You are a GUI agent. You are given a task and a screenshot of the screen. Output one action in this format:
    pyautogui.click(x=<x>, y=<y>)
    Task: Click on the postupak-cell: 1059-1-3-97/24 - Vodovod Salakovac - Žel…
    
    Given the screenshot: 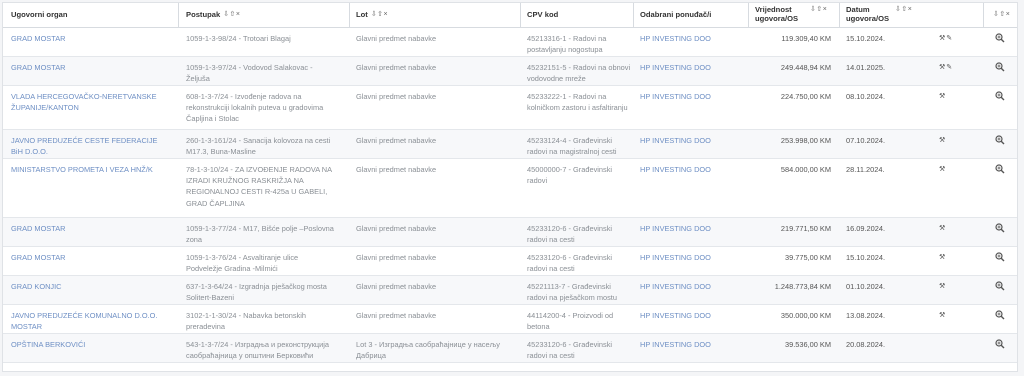 What is the action you would take?
    pyautogui.click(x=249, y=73)
    